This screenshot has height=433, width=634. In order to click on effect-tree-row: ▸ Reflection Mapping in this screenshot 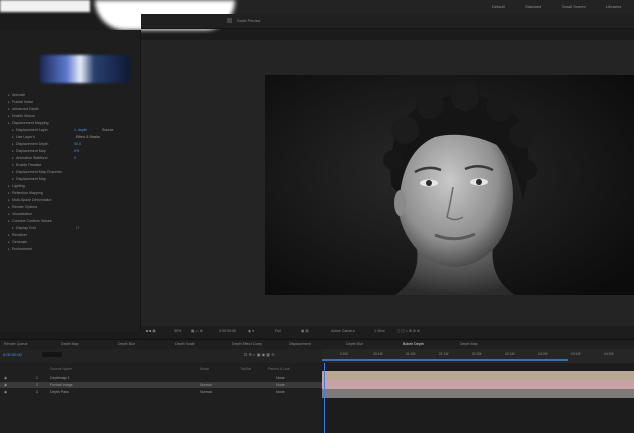, I will do `click(71, 193)`.